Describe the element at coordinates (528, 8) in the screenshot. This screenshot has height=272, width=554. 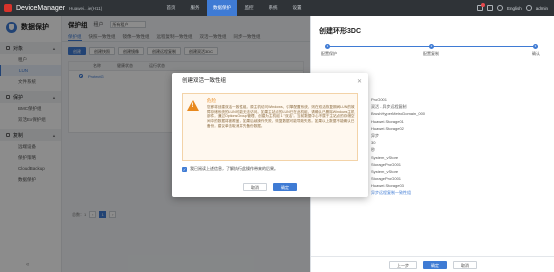
I see `user-avatar-icon` at that location.